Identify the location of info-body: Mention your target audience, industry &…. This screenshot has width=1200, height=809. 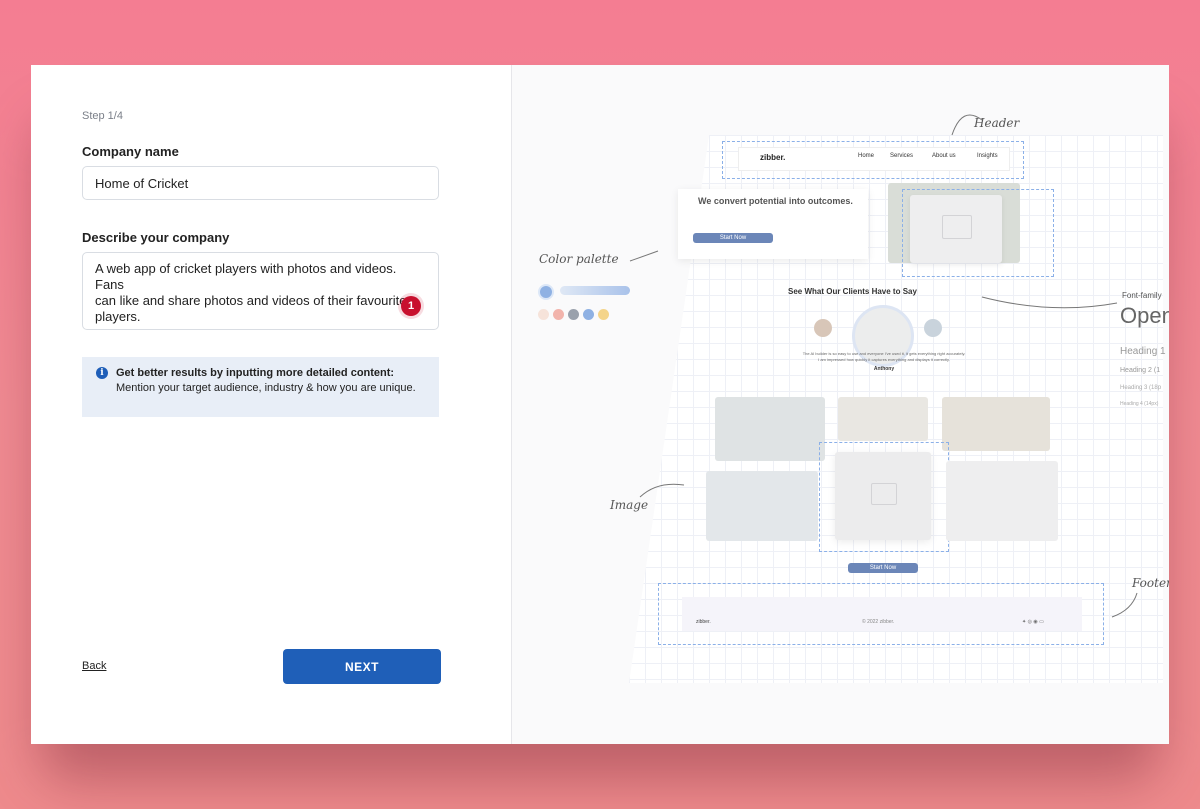
(266, 388).